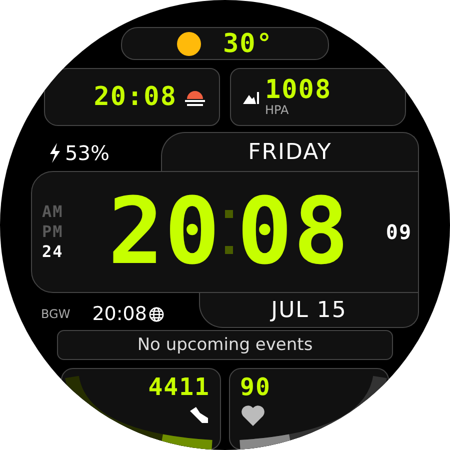 This screenshot has height=450, width=450. What do you see at coordinates (309, 310) in the screenshot?
I see `date-text: JUL 15` at bounding box center [309, 310].